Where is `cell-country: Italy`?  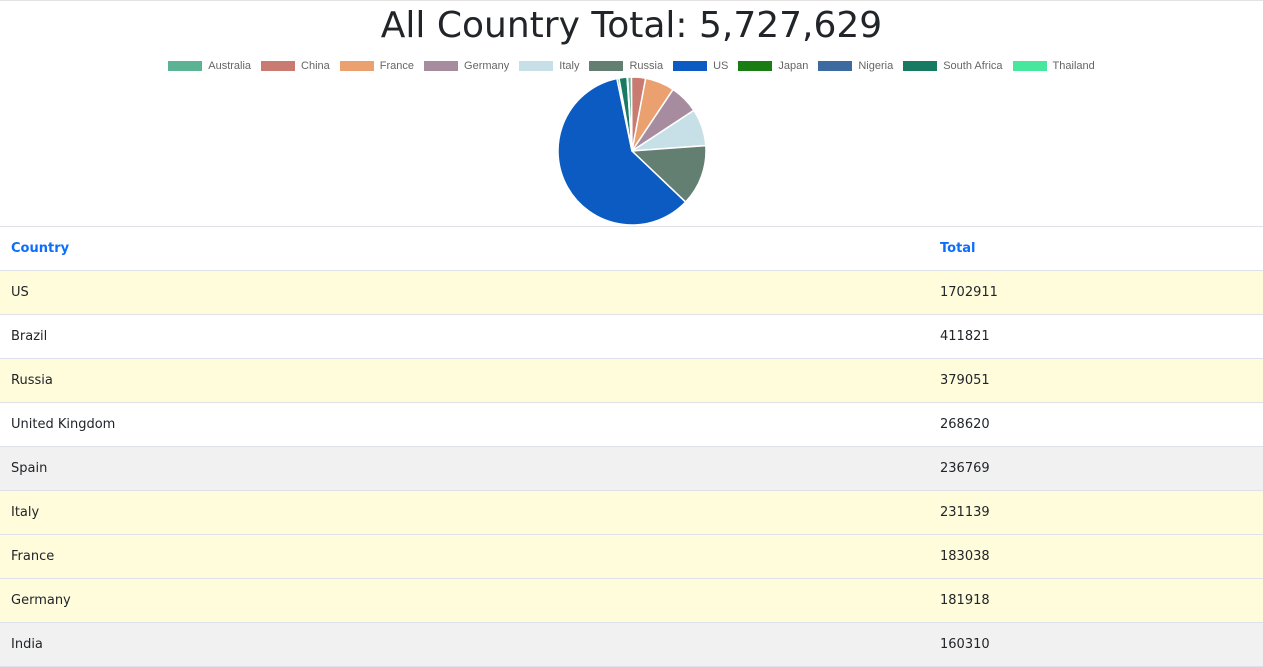 cell-country: Italy is located at coordinates (25, 512).